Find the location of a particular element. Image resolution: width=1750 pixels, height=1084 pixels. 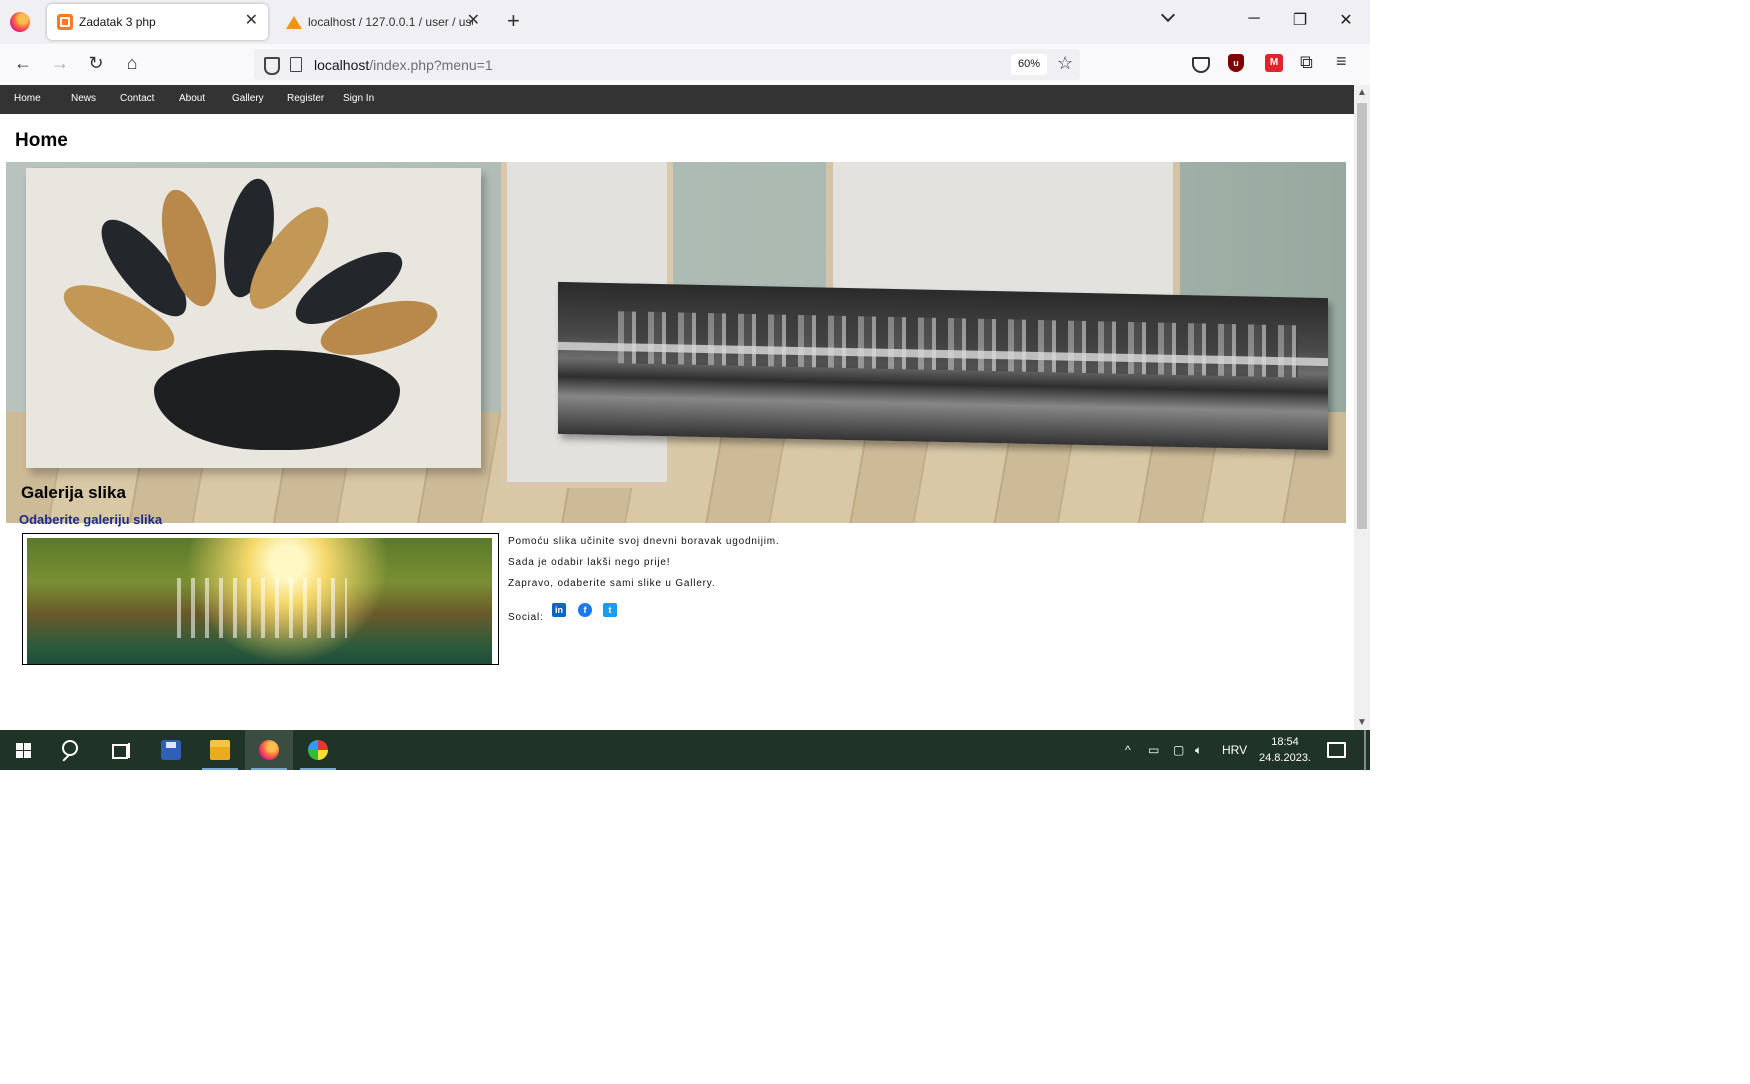

page-icon is located at coordinates (296, 64).